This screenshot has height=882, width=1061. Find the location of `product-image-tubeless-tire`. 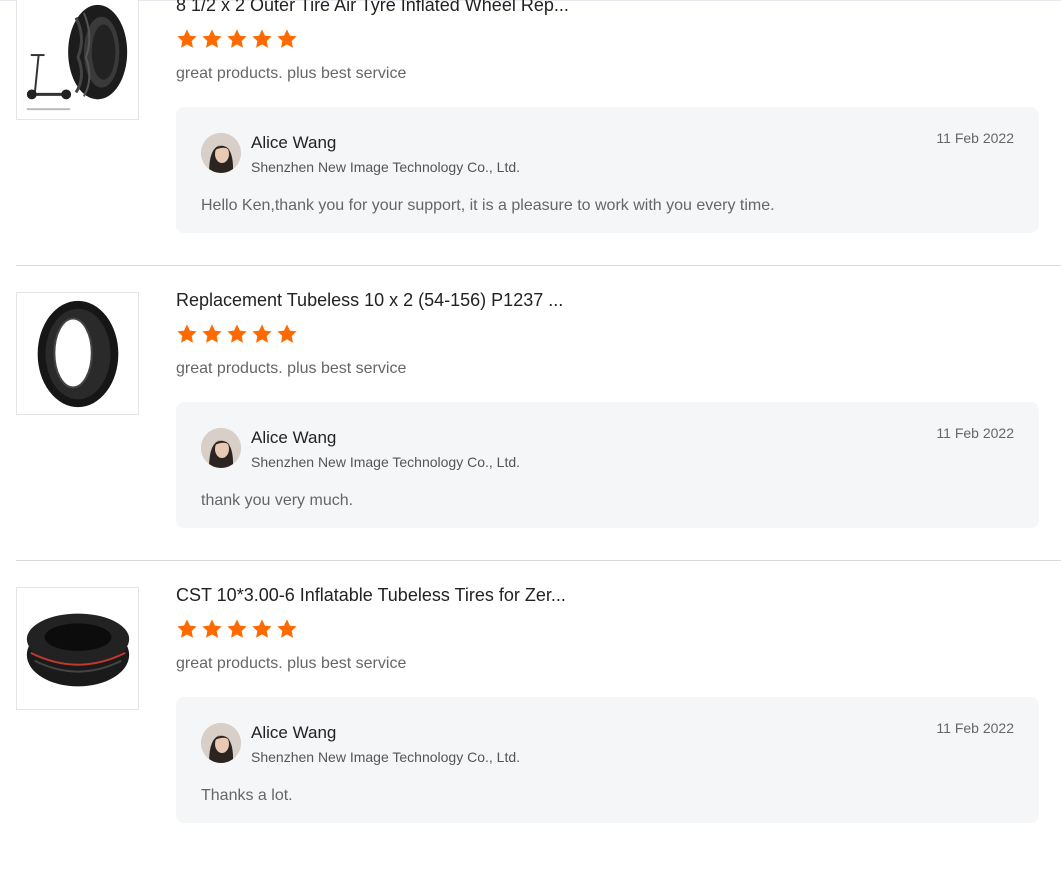

product-image-tubeless-tire is located at coordinates (77, 353).